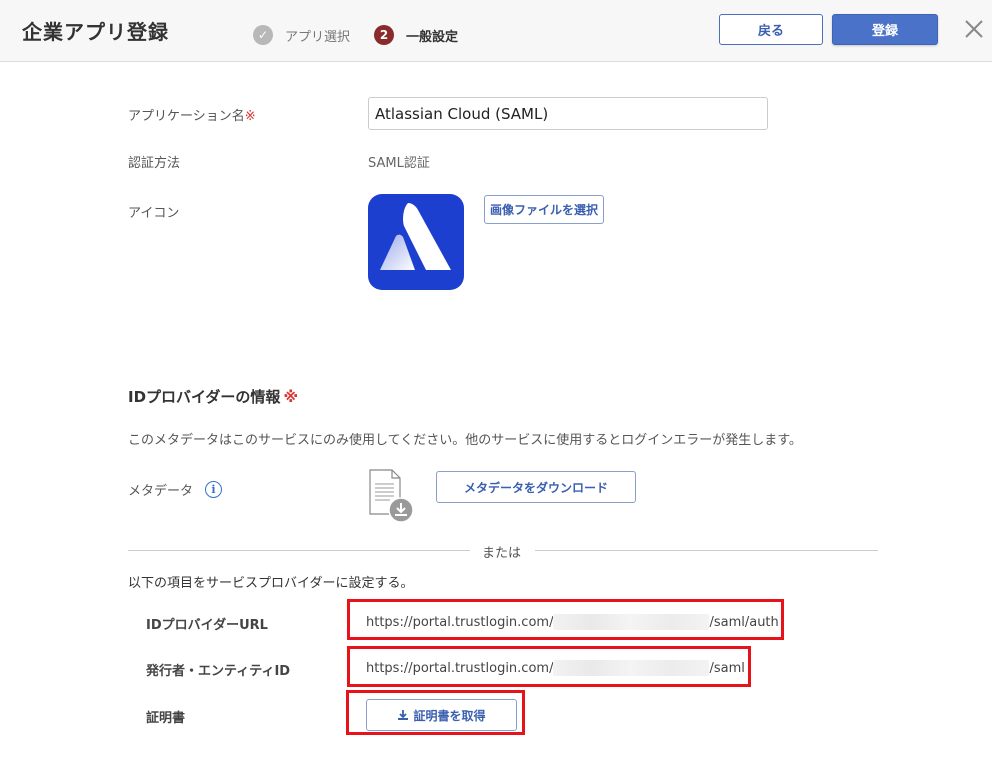 The width and height of the screenshot is (992, 764). Describe the element at coordinates (186, 116) in the screenshot. I see `app-name-label-text: アプリケーション名` at that location.